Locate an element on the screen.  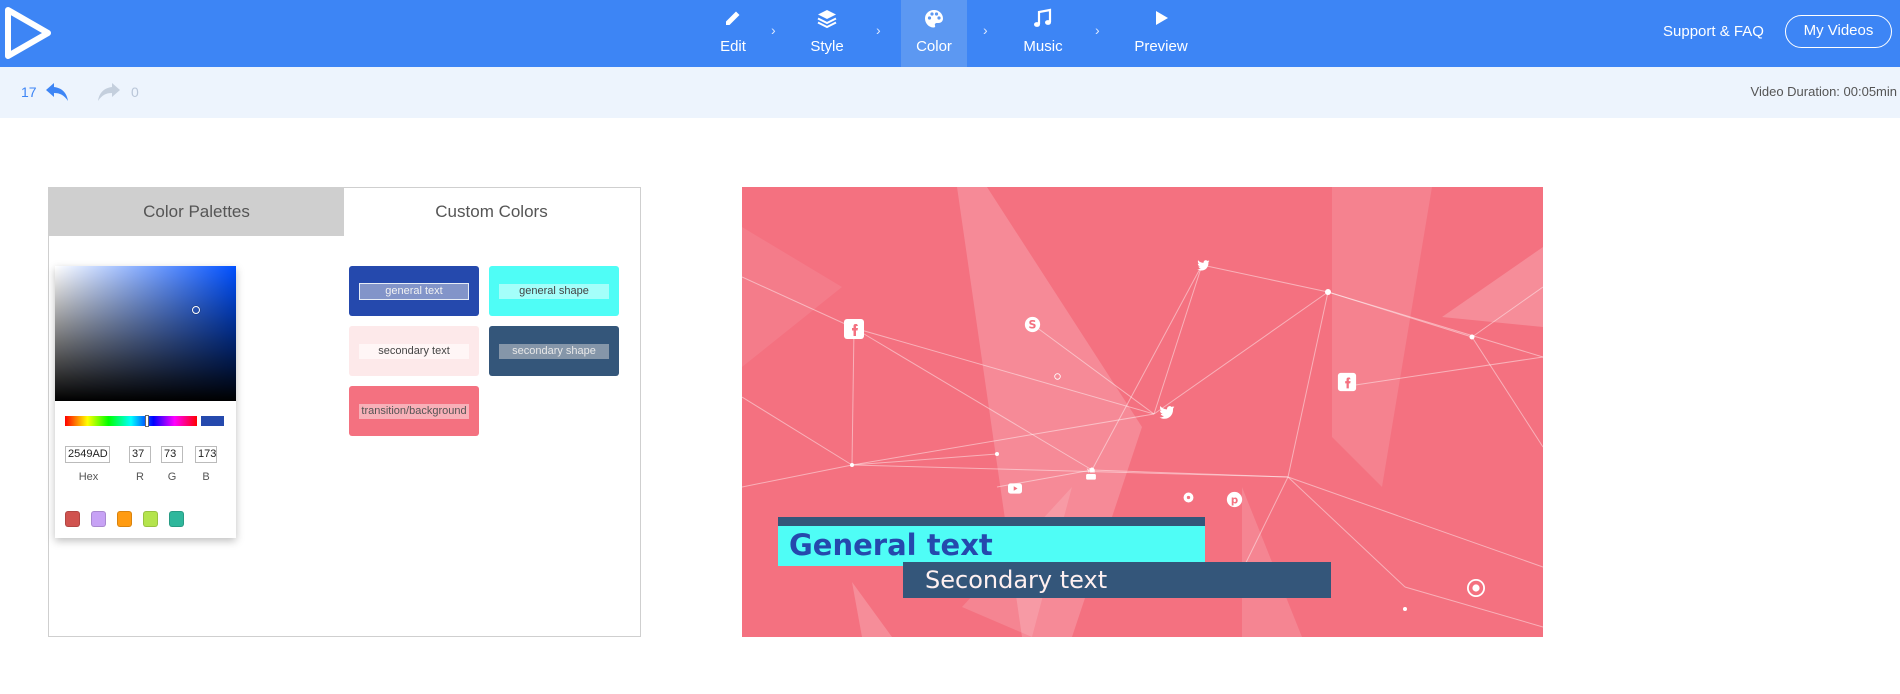
b-label: B is located at coordinates (206, 477).